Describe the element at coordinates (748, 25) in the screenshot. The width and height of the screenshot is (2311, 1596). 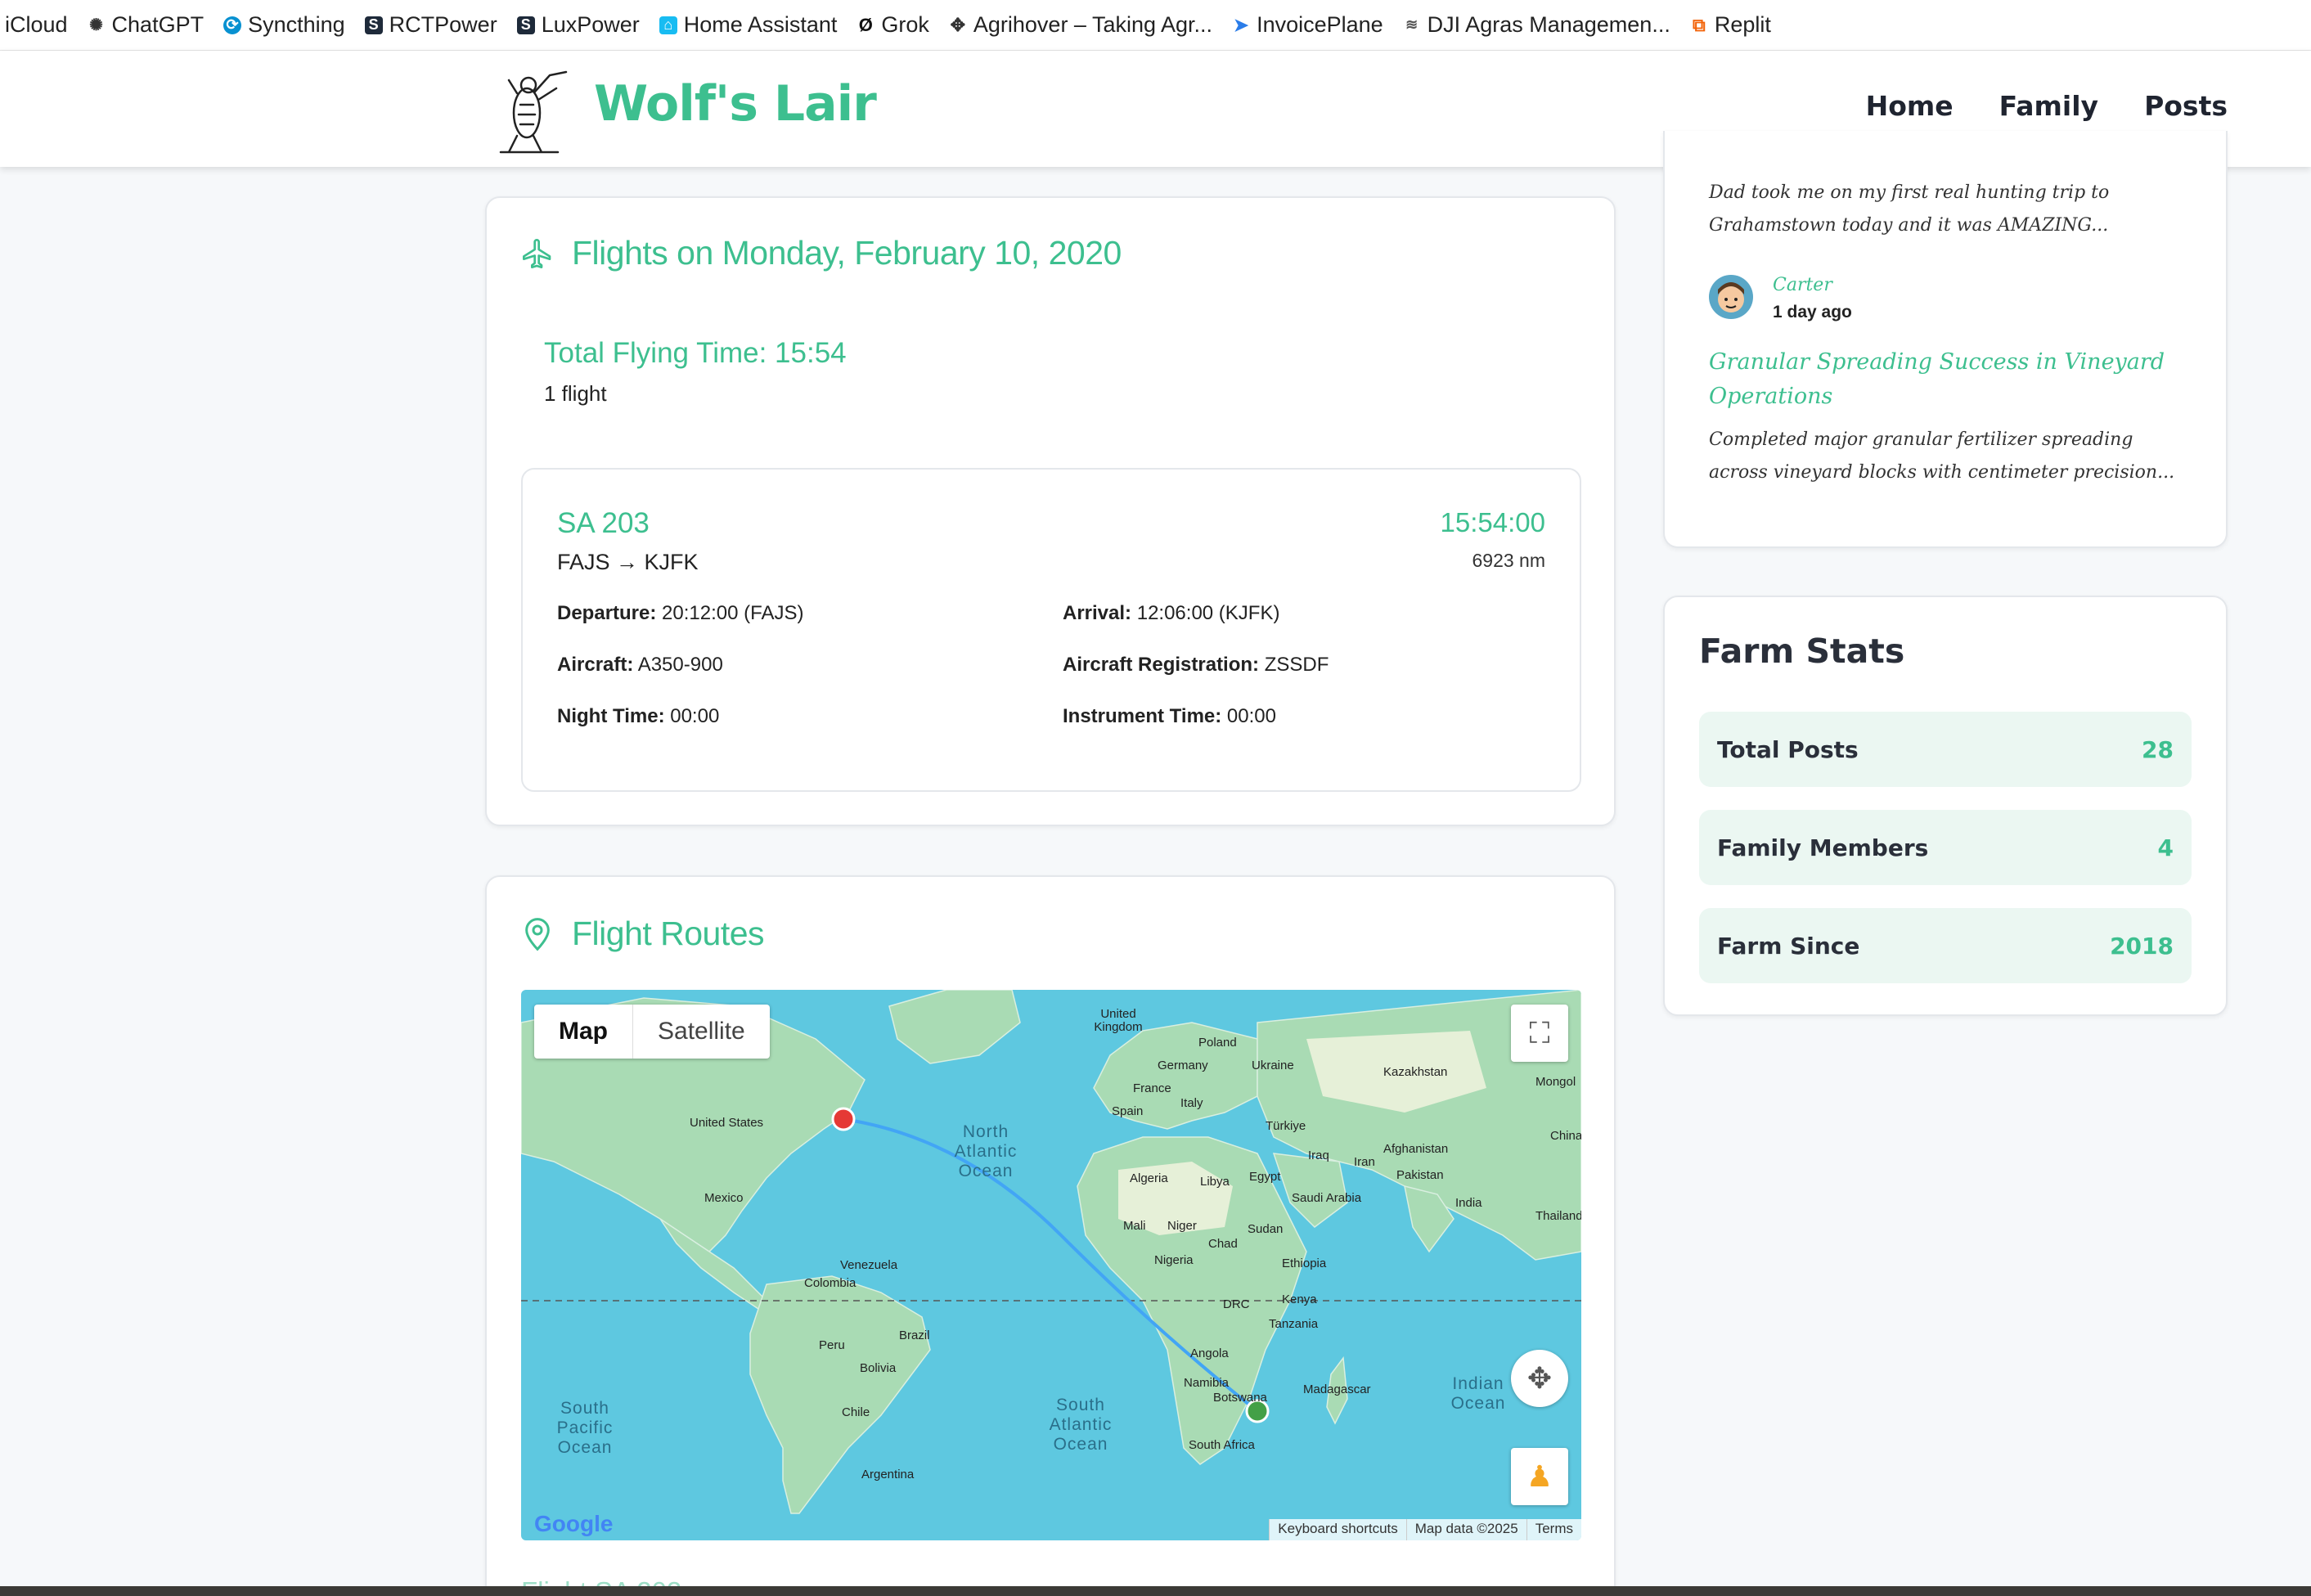
I see `bookmark-home-assistant: ⌂ Home Assistant` at that location.